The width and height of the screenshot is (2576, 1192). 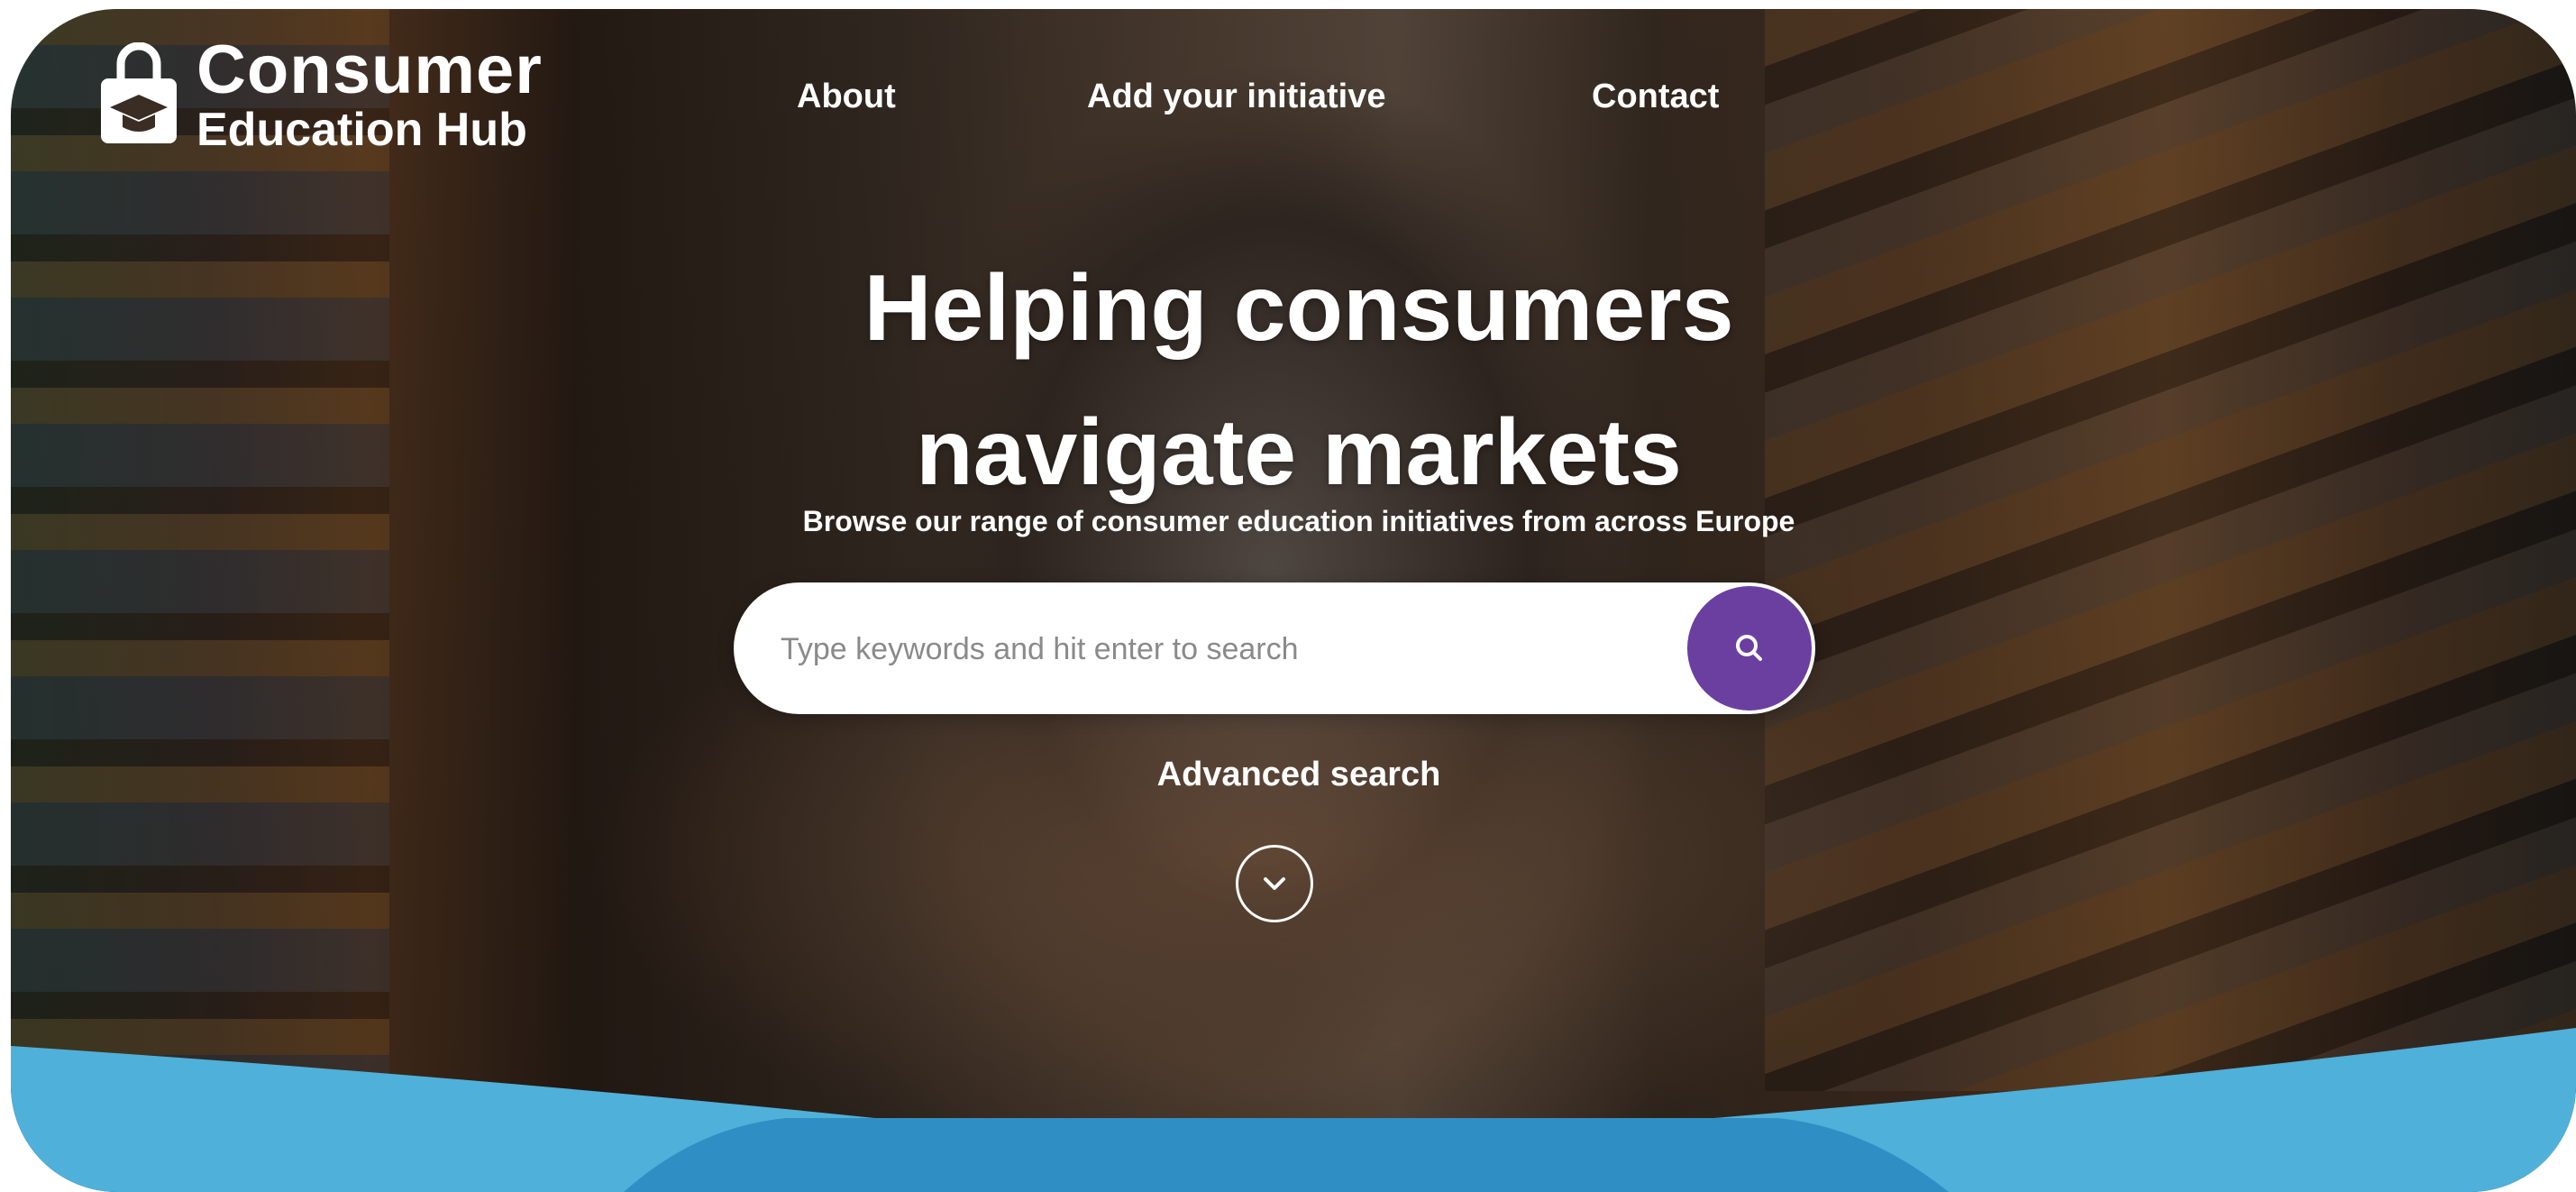 I want to click on logo-line-1: Consumer, so click(x=369, y=70).